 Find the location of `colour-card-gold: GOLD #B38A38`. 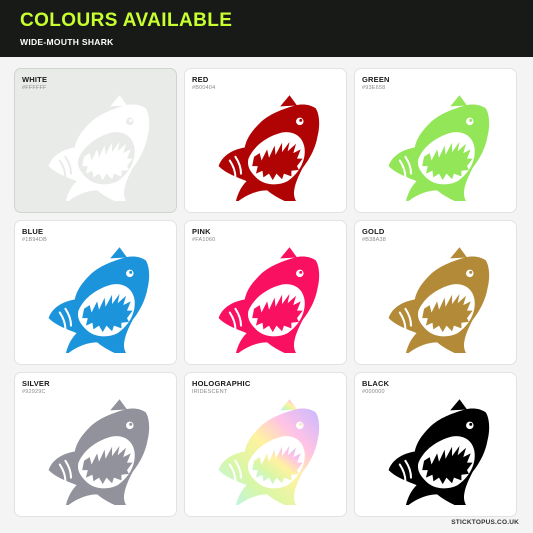

colour-card-gold: GOLD #B38A38 is located at coordinates (435, 292).